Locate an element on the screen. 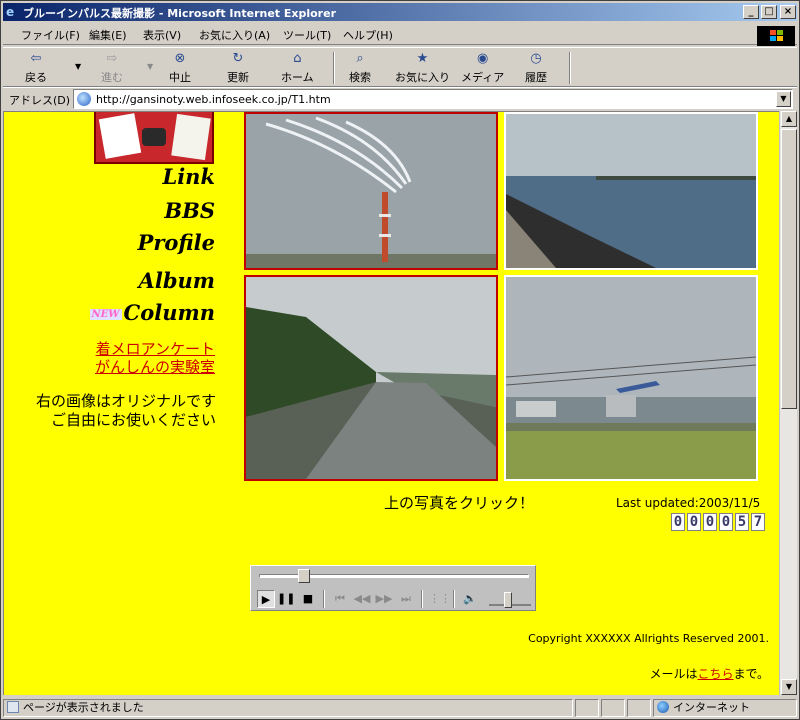 The width and height of the screenshot is (800, 720). forward-arrow-icon: ⇨ is located at coordinates (112, 58).